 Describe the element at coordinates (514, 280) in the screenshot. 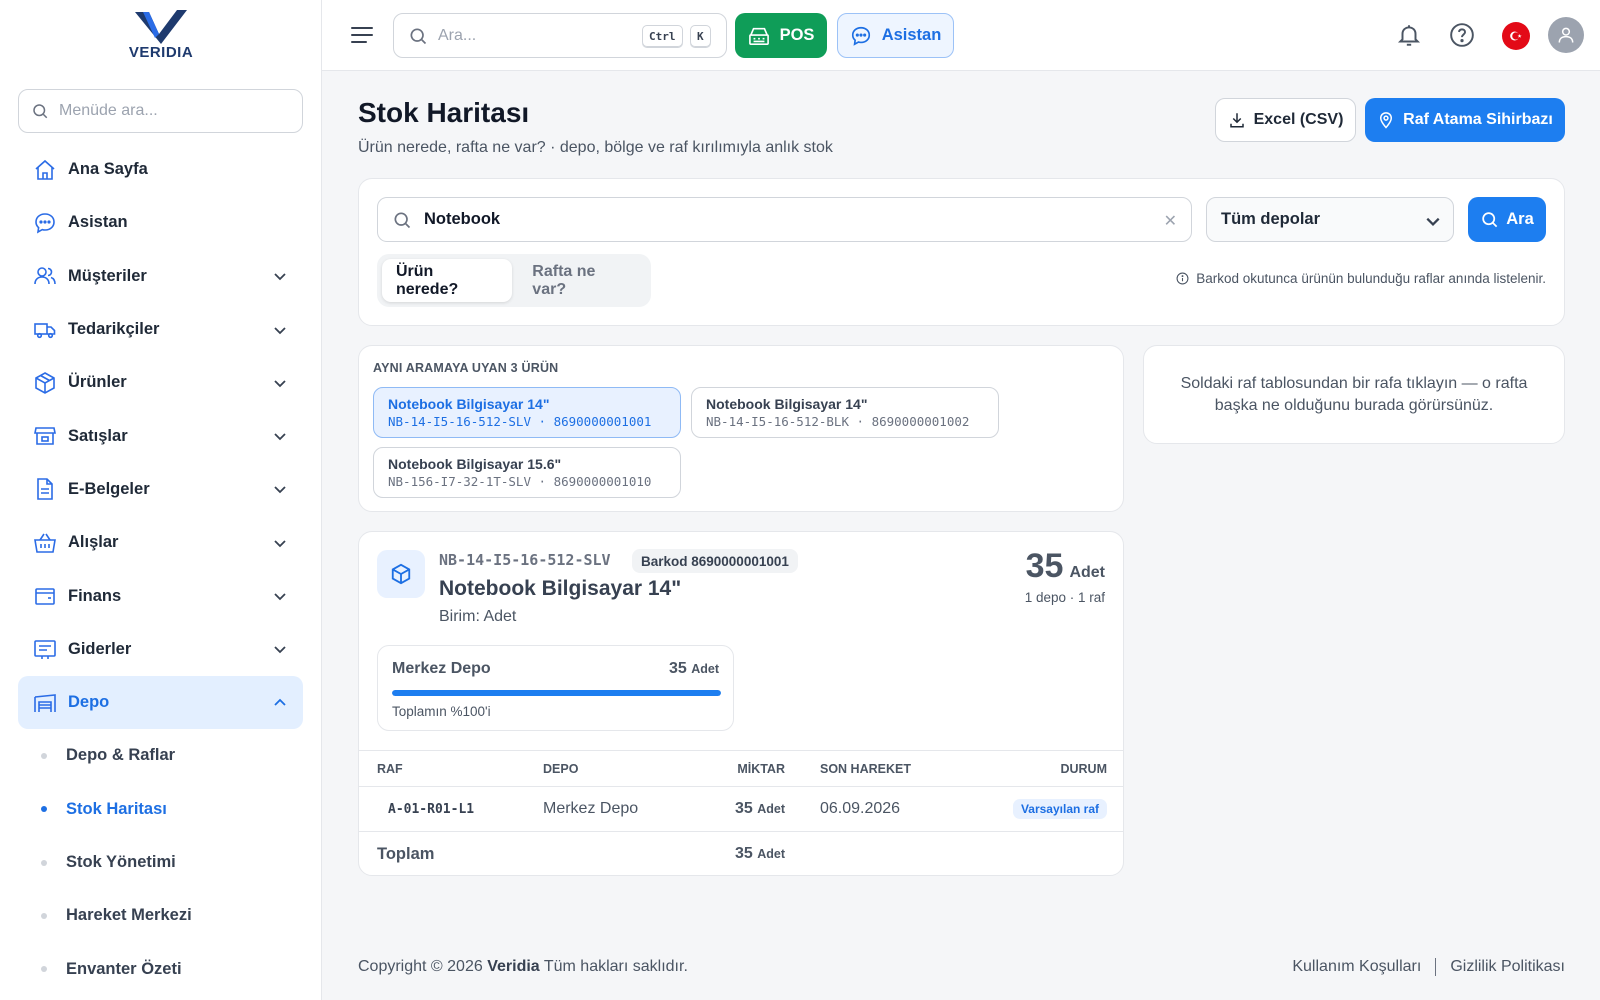

I see `mode-toggle: Ürün nerede? Rafta ne var?` at that location.